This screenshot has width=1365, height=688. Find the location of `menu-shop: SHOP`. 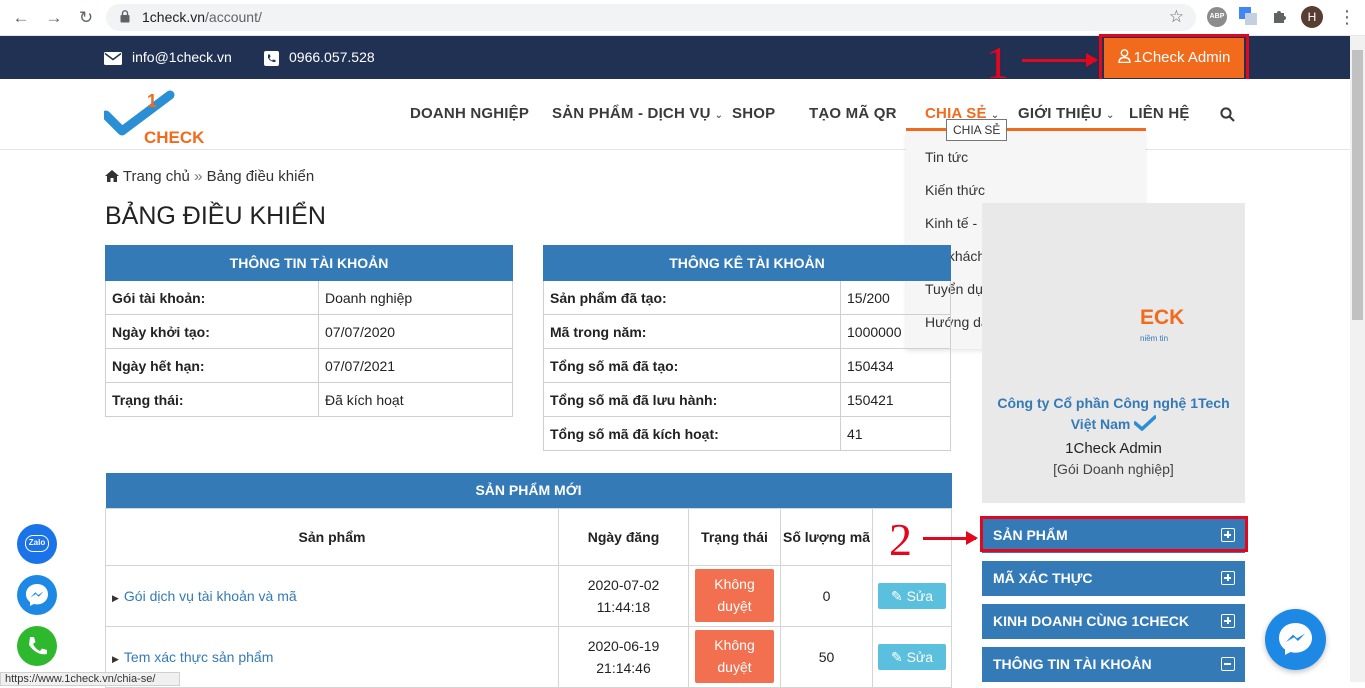

menu-shop: SHOP is located at coordinates (753, 113).